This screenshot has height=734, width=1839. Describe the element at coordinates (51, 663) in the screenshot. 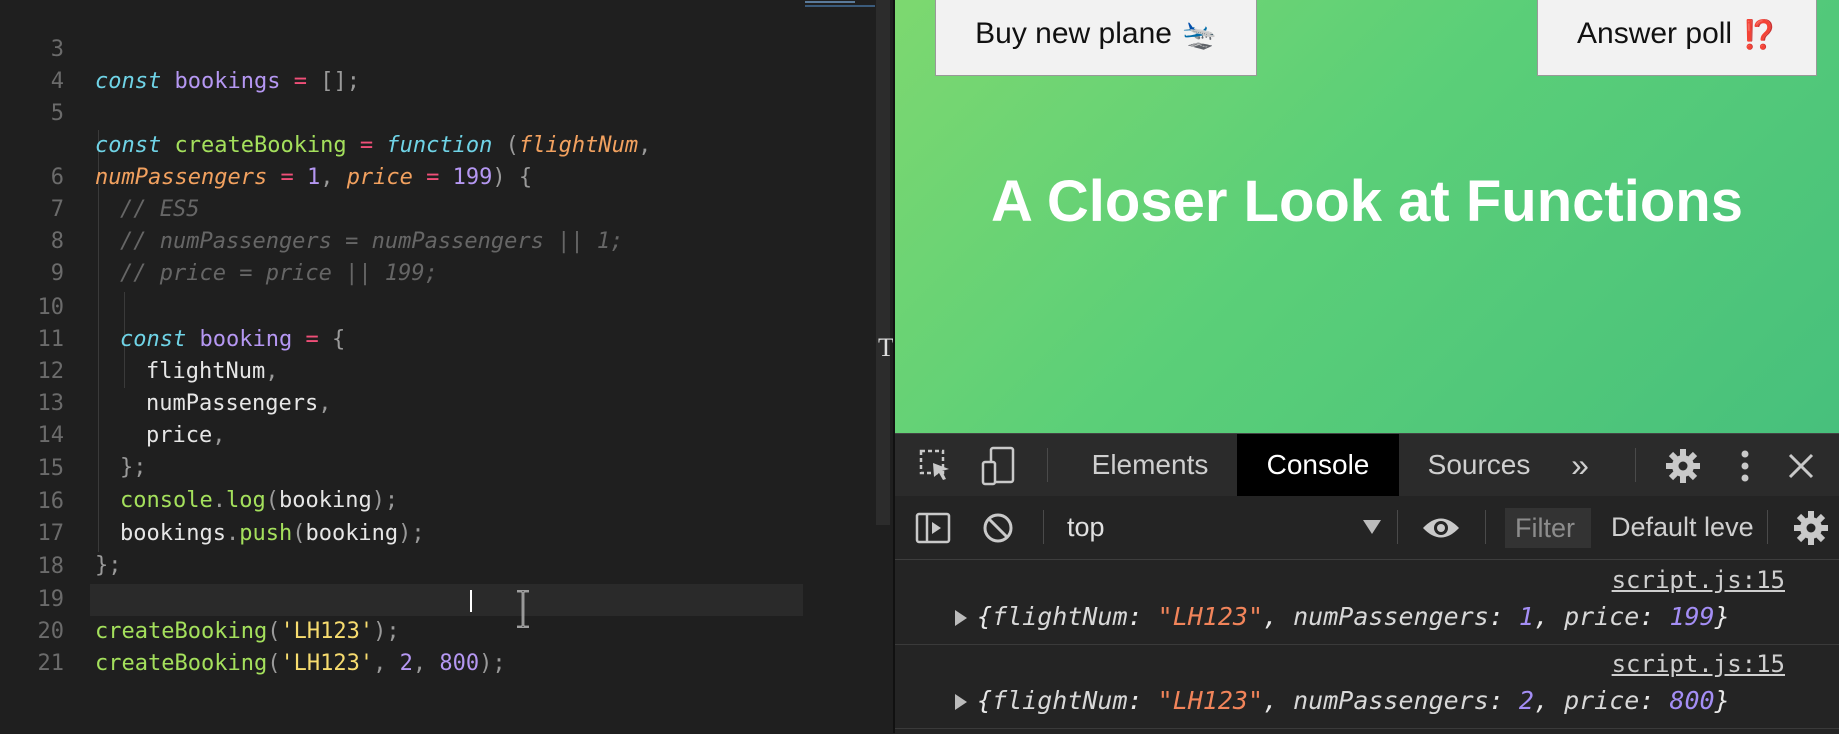

I see `line-number: 21` at that location.